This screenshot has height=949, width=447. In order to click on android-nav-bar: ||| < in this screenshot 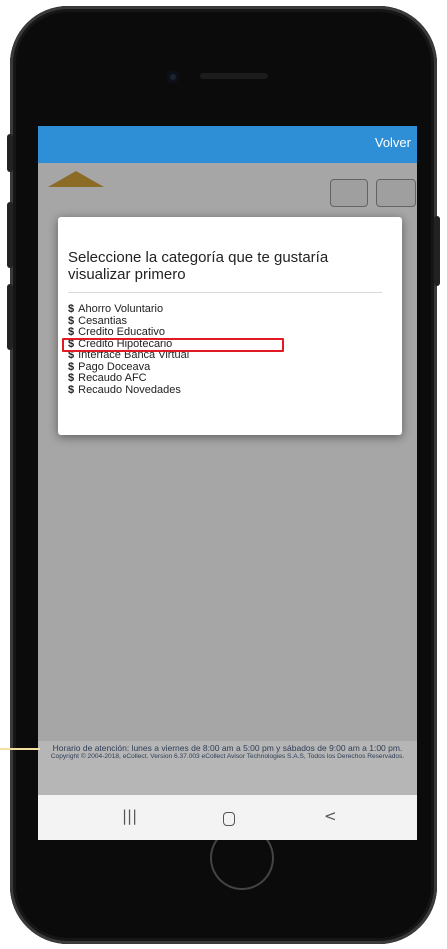, I will do `click(227, 817)`.